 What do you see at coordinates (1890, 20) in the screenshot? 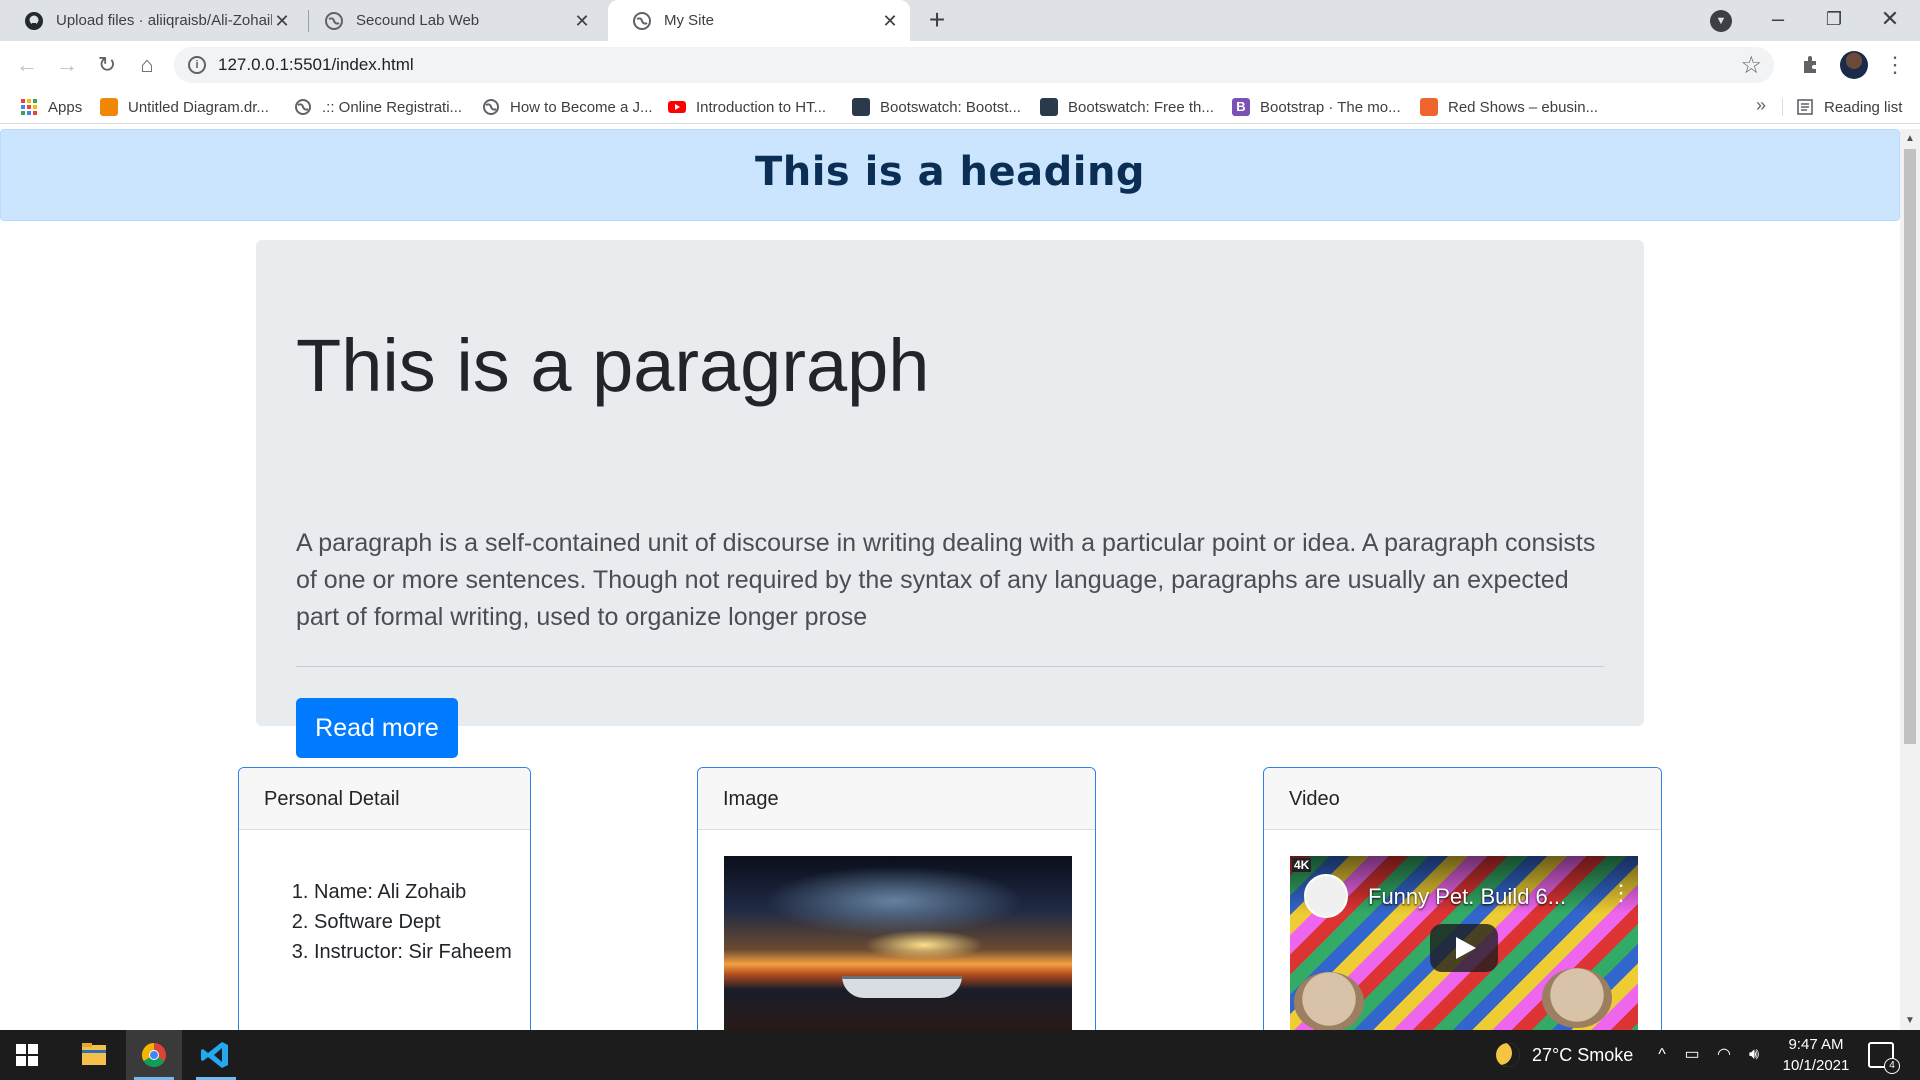
I see `close-window-button: ✕` at bounding box center [1890, 20].